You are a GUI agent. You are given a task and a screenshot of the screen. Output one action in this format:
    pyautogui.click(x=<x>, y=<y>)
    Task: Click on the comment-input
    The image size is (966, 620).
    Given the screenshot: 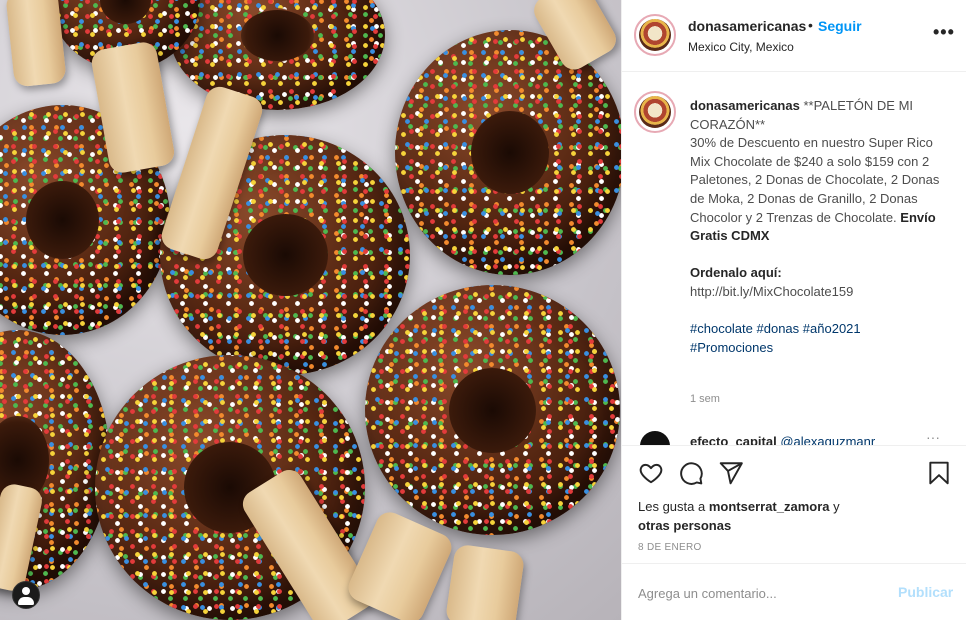 What is the action you would take?
    pyautogui.click(x=763, y=593)
    